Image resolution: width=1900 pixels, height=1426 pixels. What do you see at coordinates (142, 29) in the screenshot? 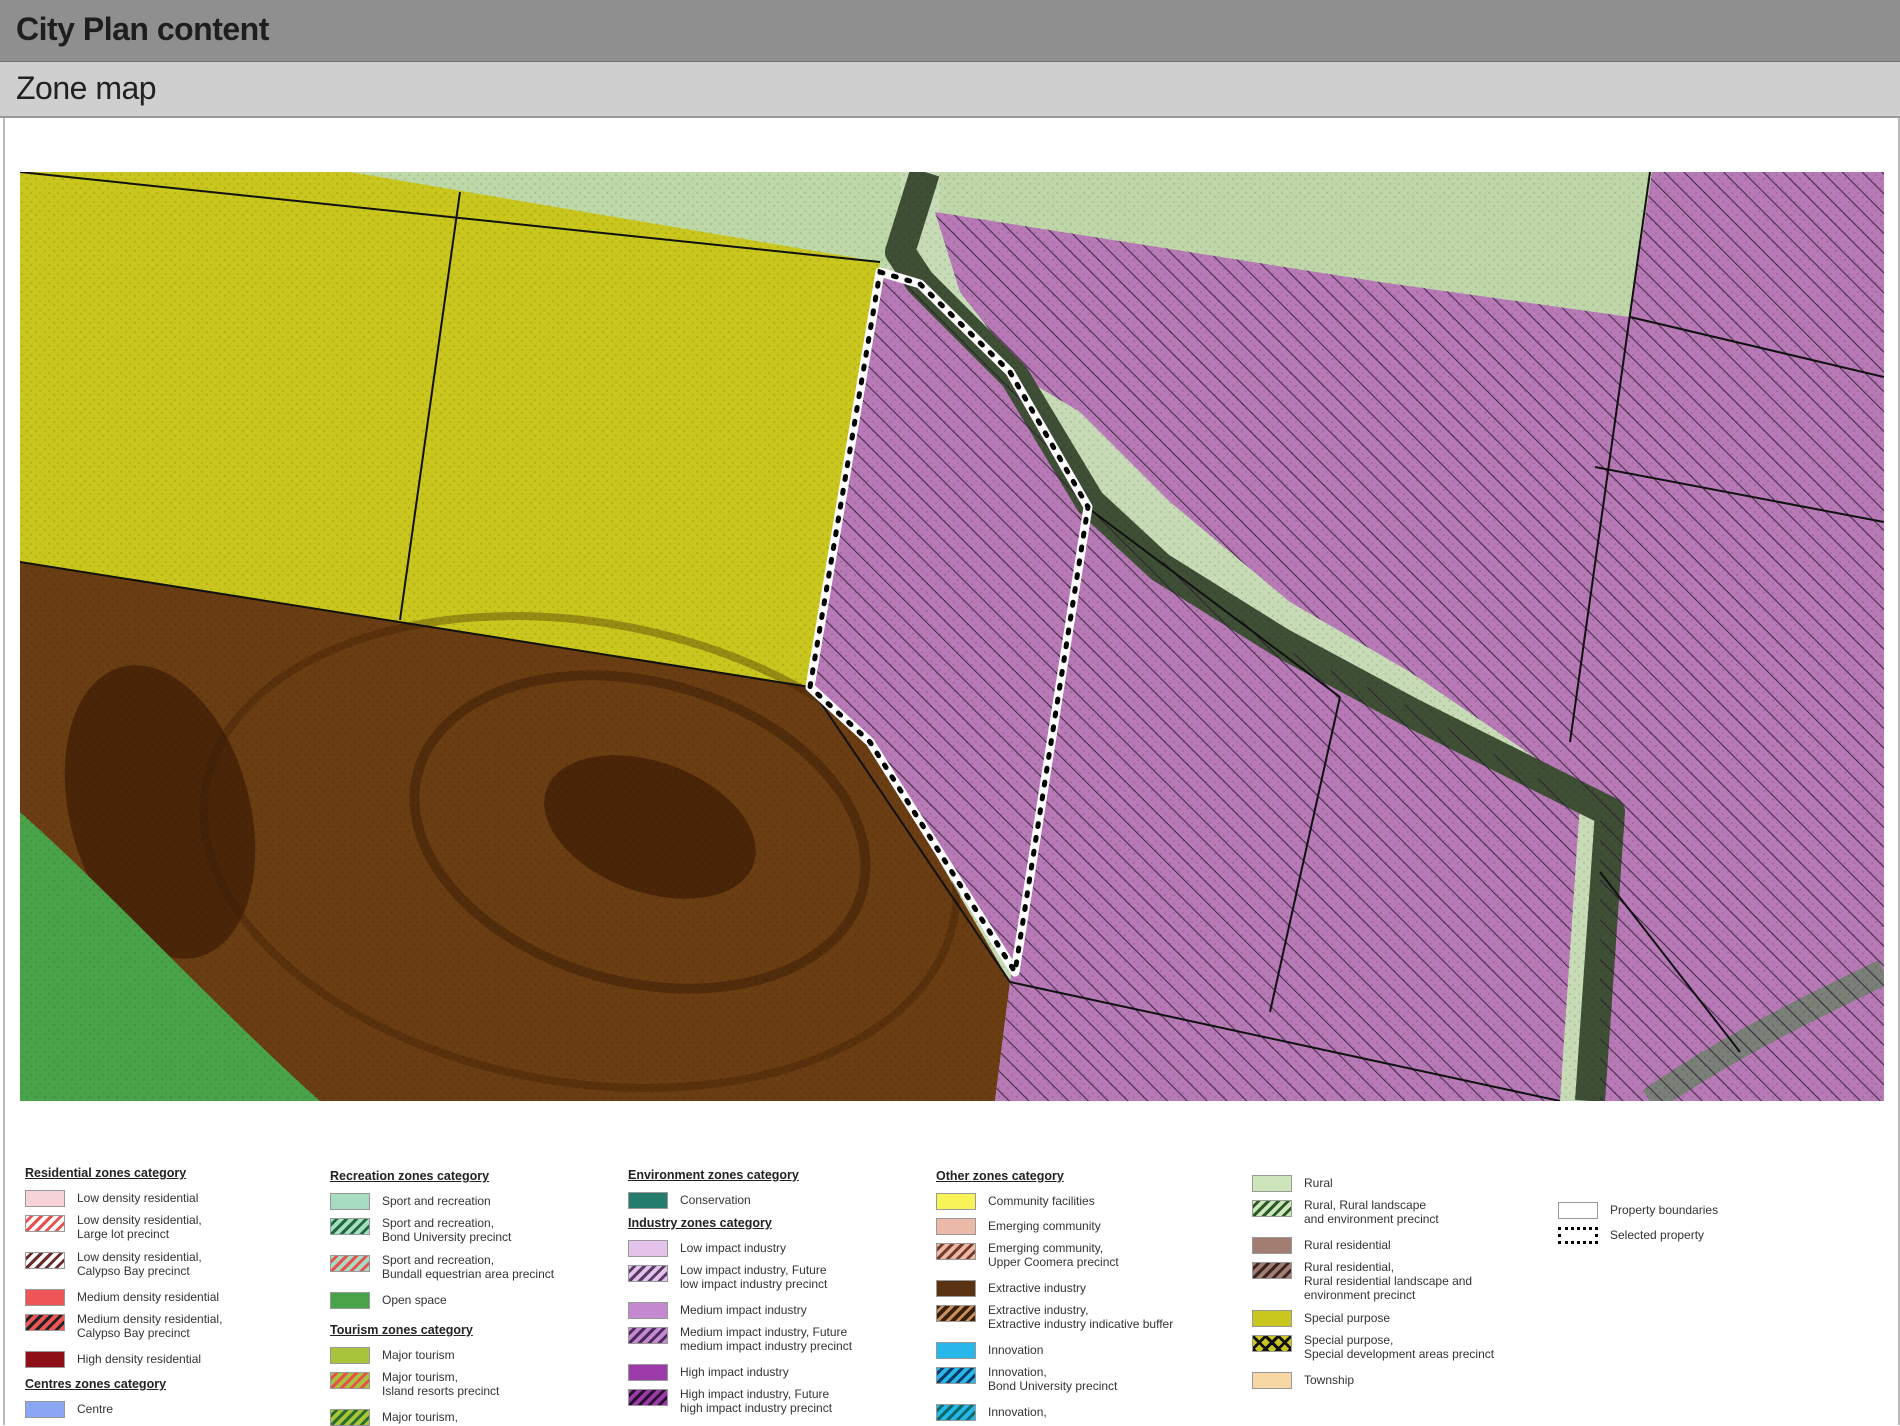
I see `page-title: City Plan content` at bounding box center [142, 29].